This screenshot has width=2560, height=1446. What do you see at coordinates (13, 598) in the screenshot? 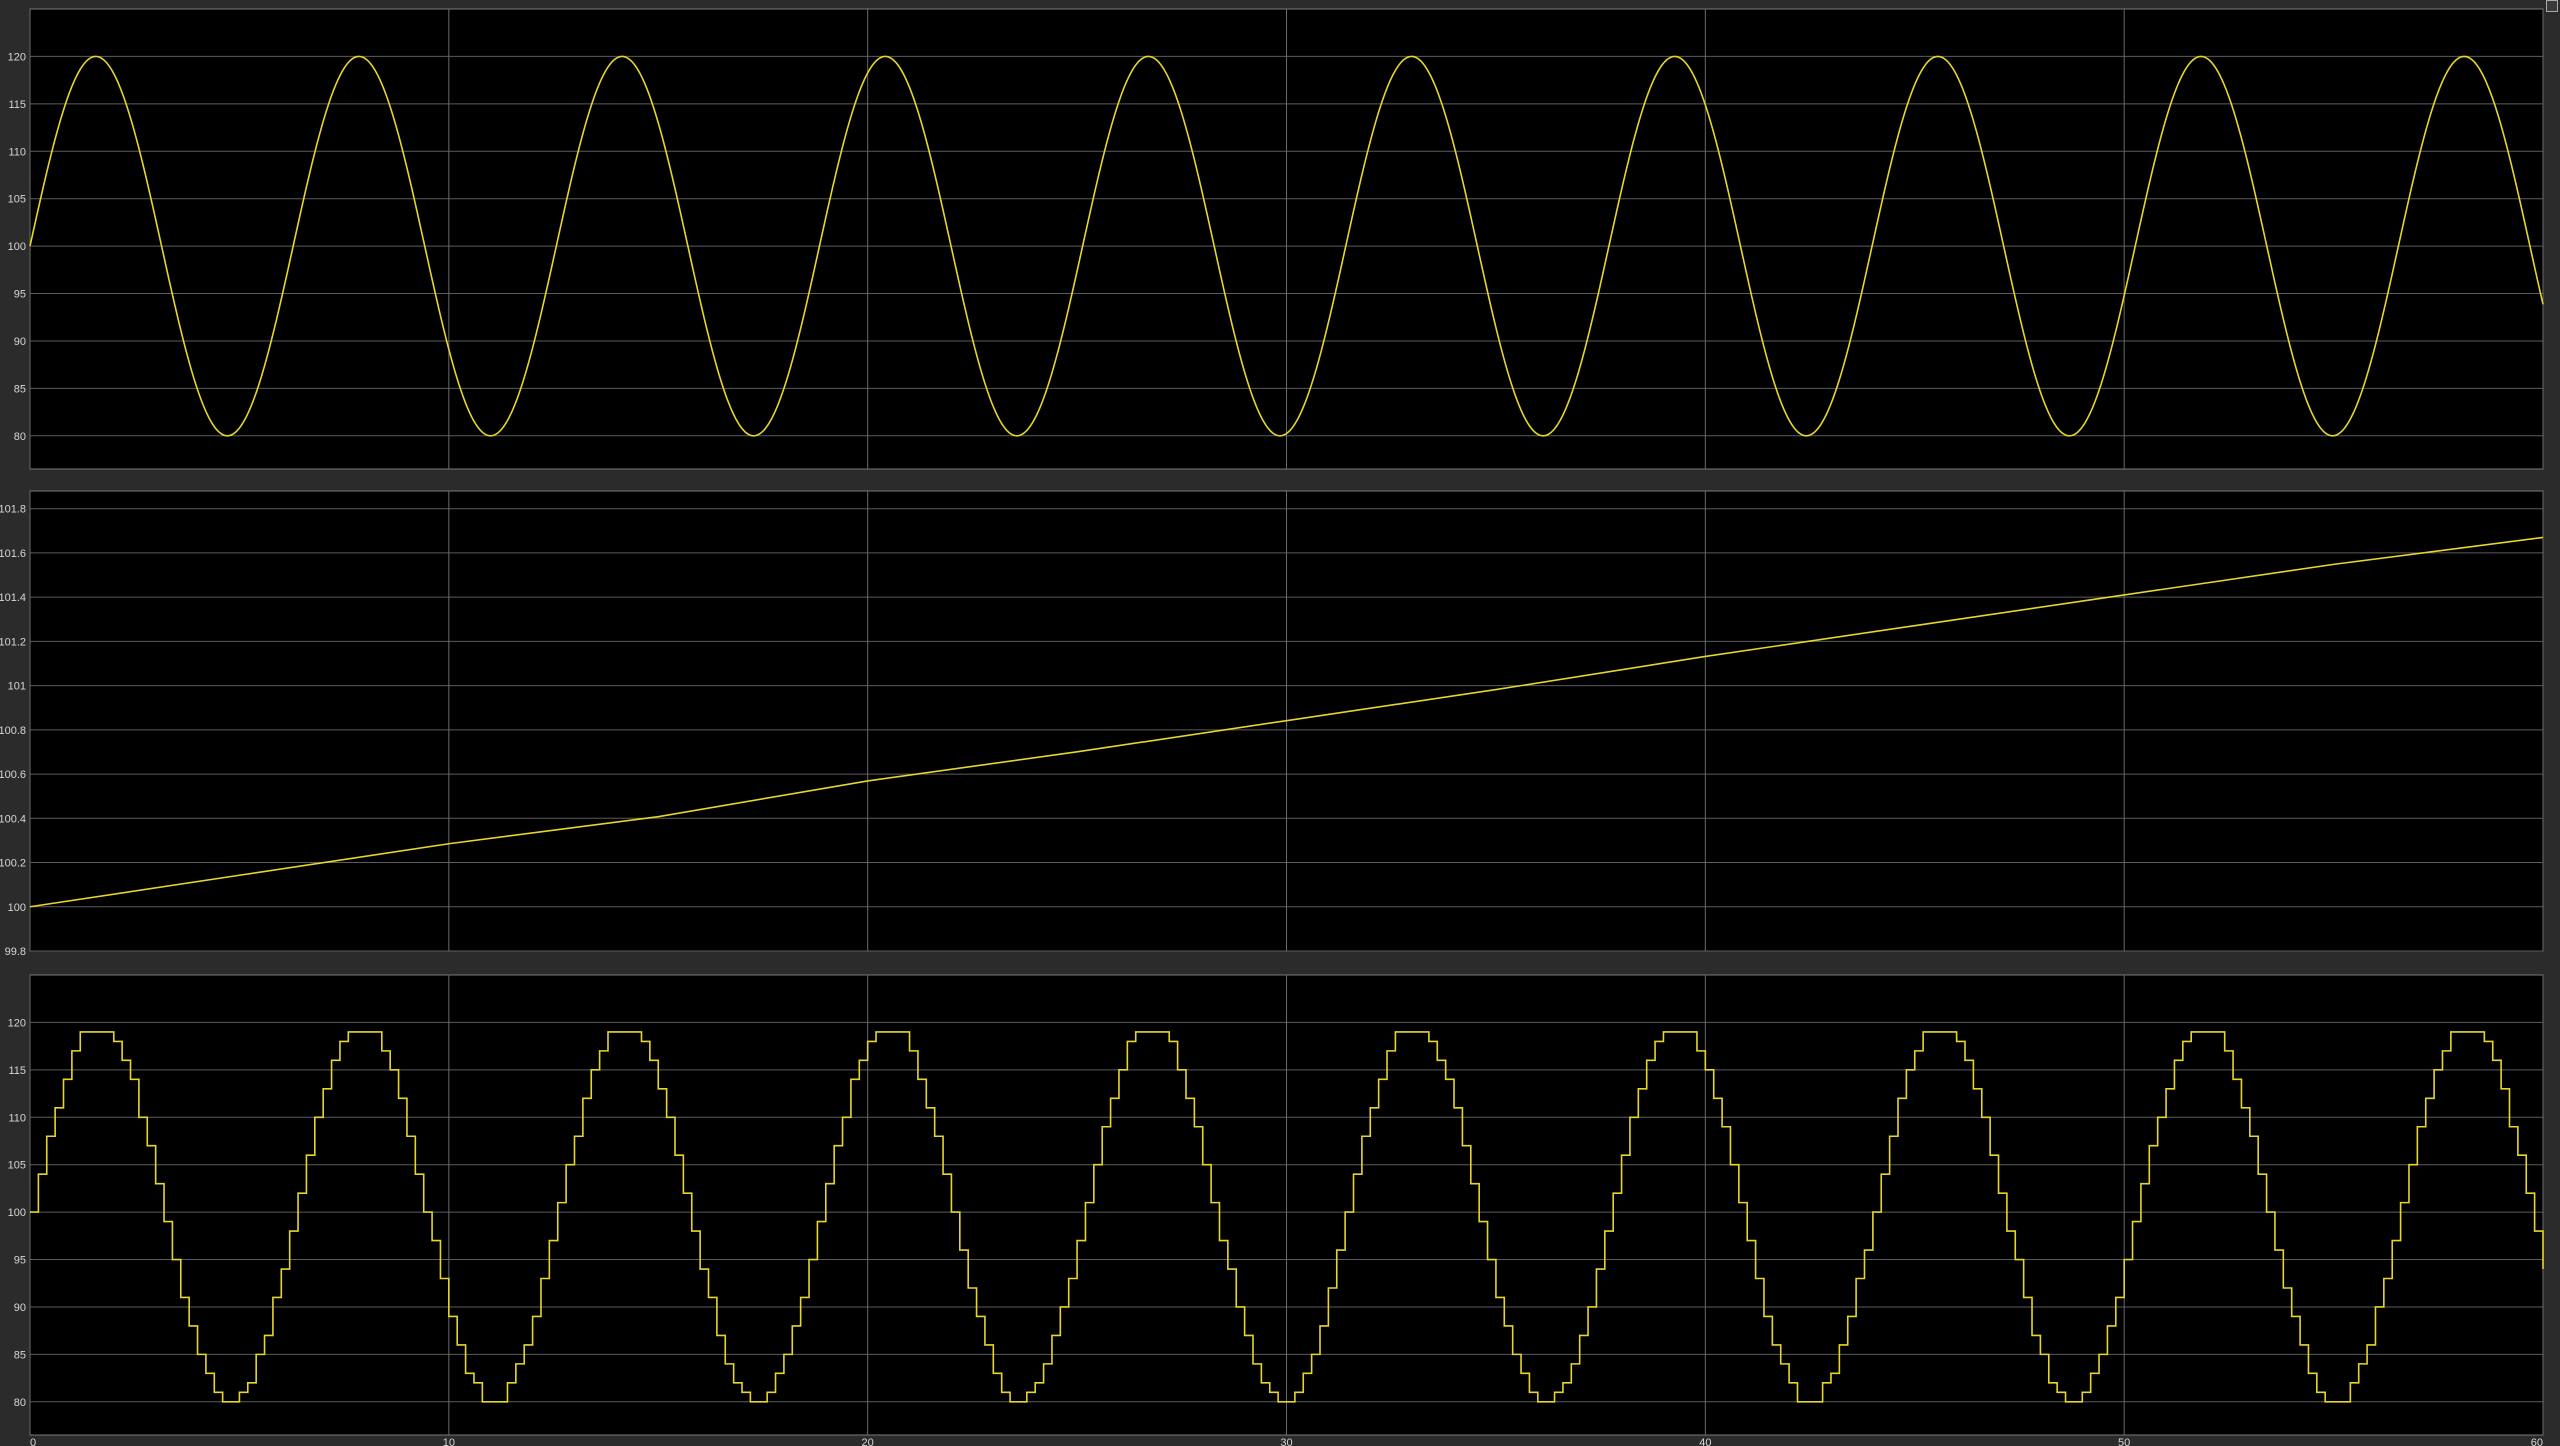
I see `y-tick-label: 101.4` at bounding box center [13, 598].